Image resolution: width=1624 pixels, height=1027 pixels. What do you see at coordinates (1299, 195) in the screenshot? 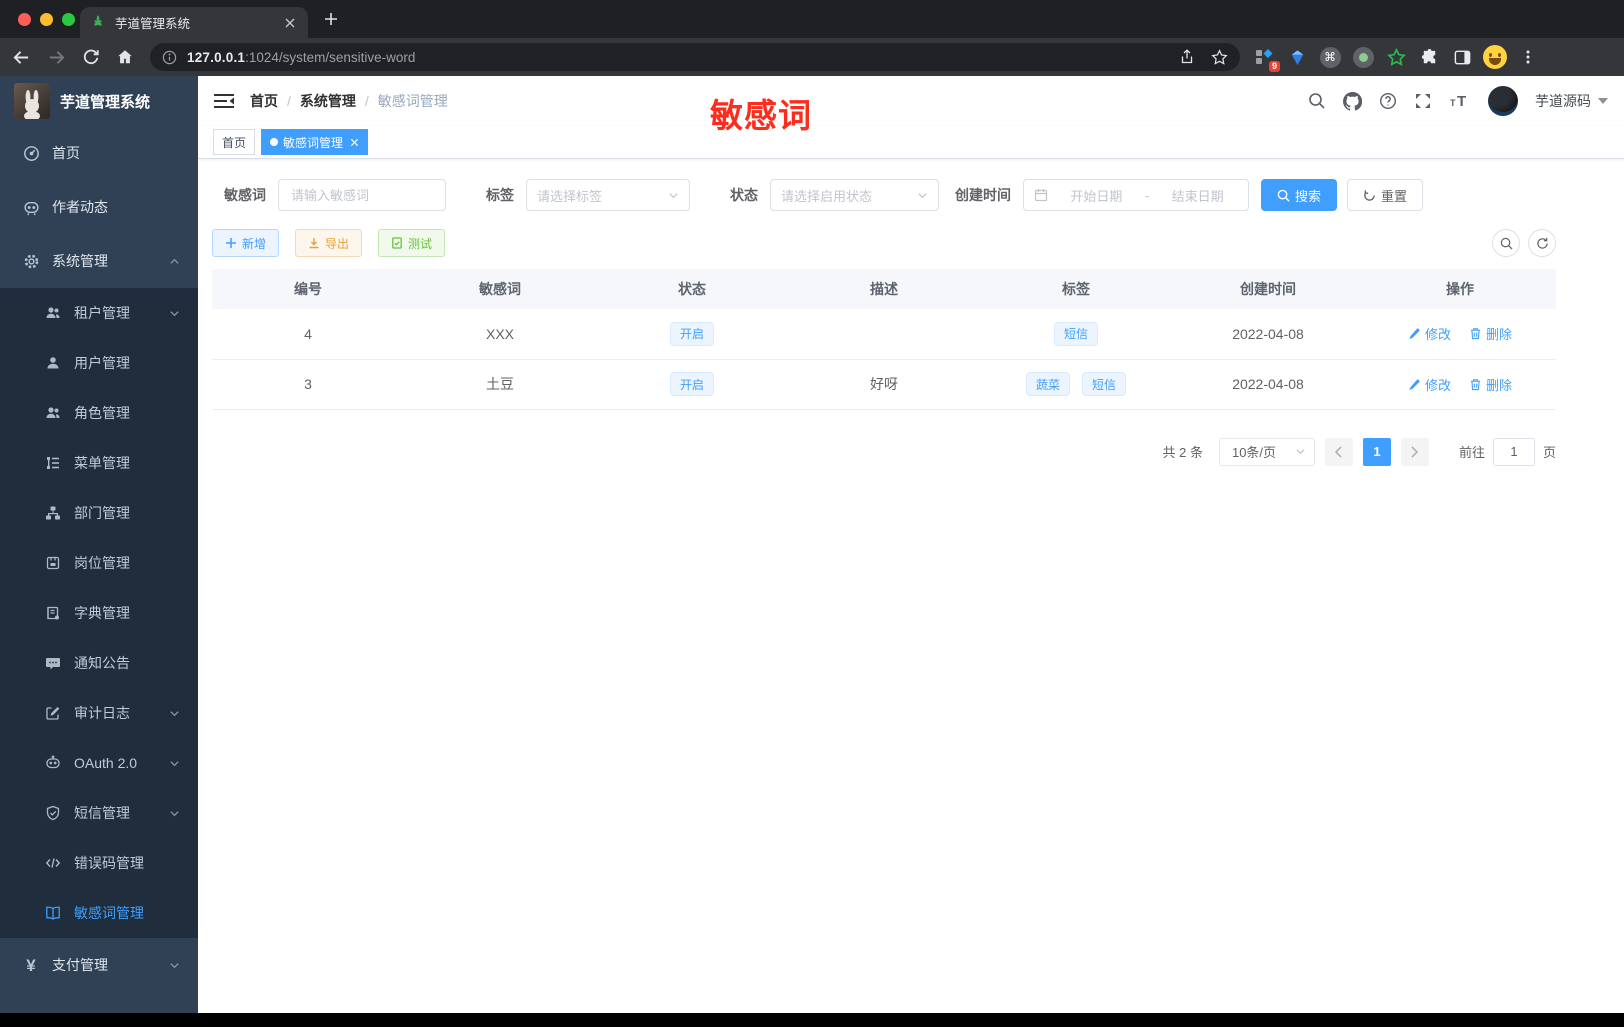
I see `search-button: 搜索` at bounding box center [1299, 195].